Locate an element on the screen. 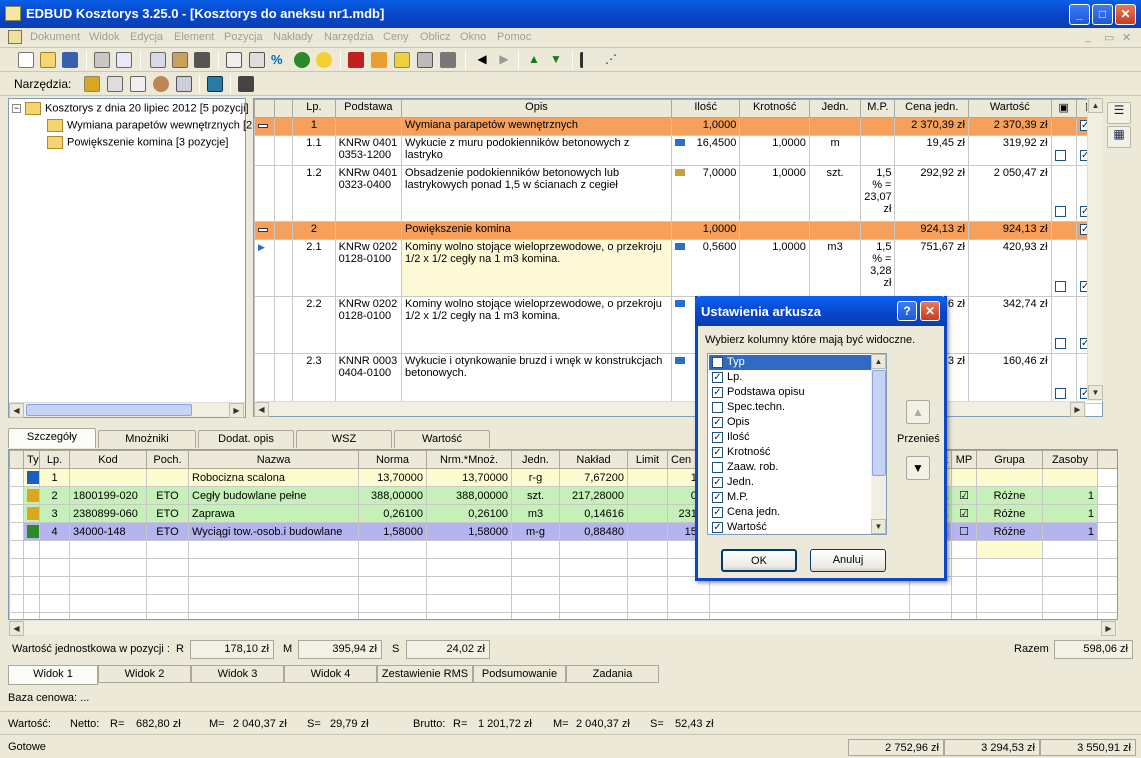 The width and height of the screenshot is (1141, 758). column-option: Zaaw. rob. is located at coordinates (790, 467).